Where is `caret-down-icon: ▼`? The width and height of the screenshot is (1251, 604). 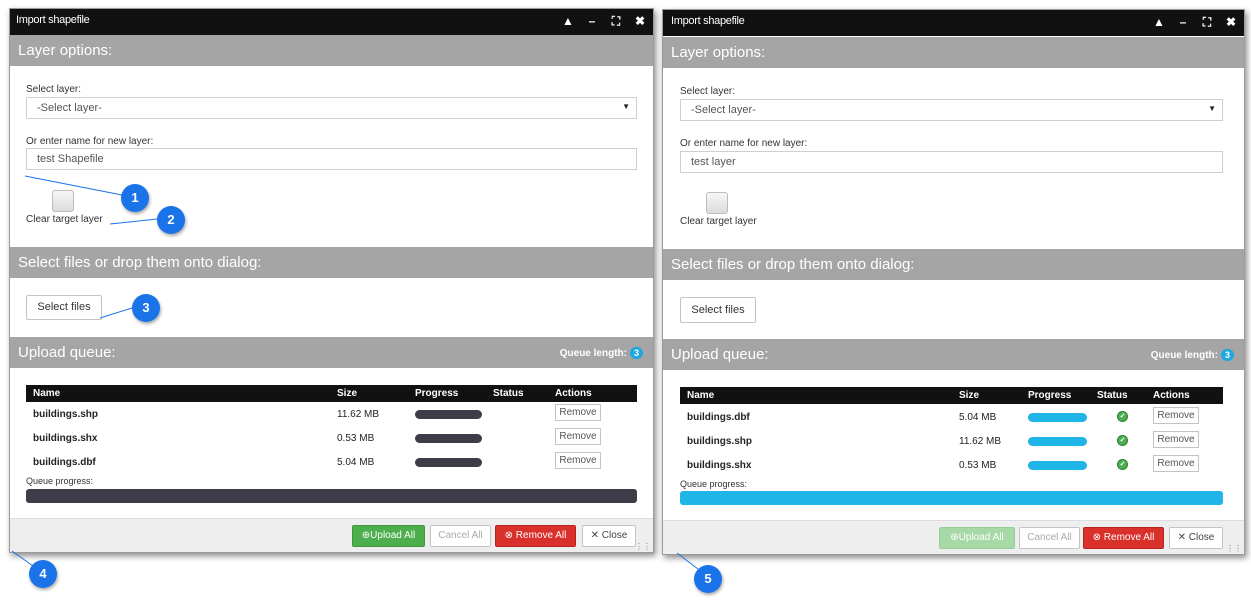 caret-down-icon: ▼ is located at coordinates (626, 106).